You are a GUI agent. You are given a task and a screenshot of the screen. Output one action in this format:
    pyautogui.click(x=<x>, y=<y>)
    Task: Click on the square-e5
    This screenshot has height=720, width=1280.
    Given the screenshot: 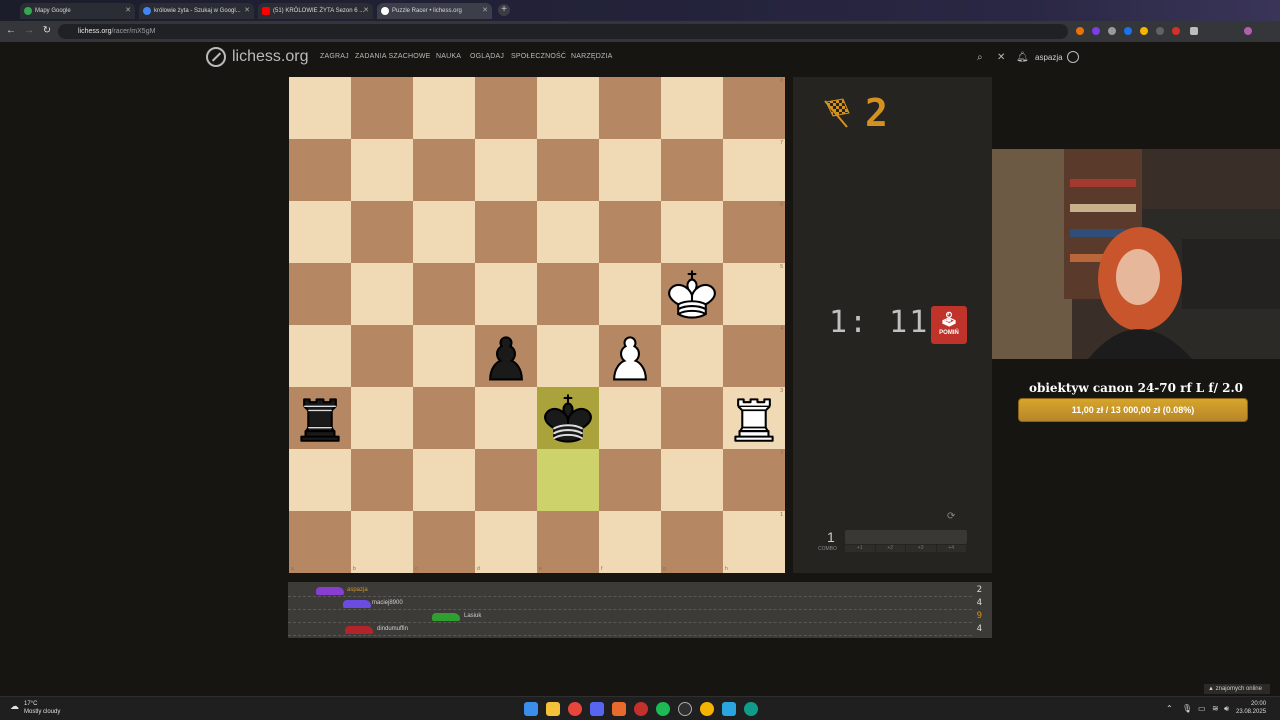 What is the action you would take?
    pyautogui.click(x=568, y=294)
    